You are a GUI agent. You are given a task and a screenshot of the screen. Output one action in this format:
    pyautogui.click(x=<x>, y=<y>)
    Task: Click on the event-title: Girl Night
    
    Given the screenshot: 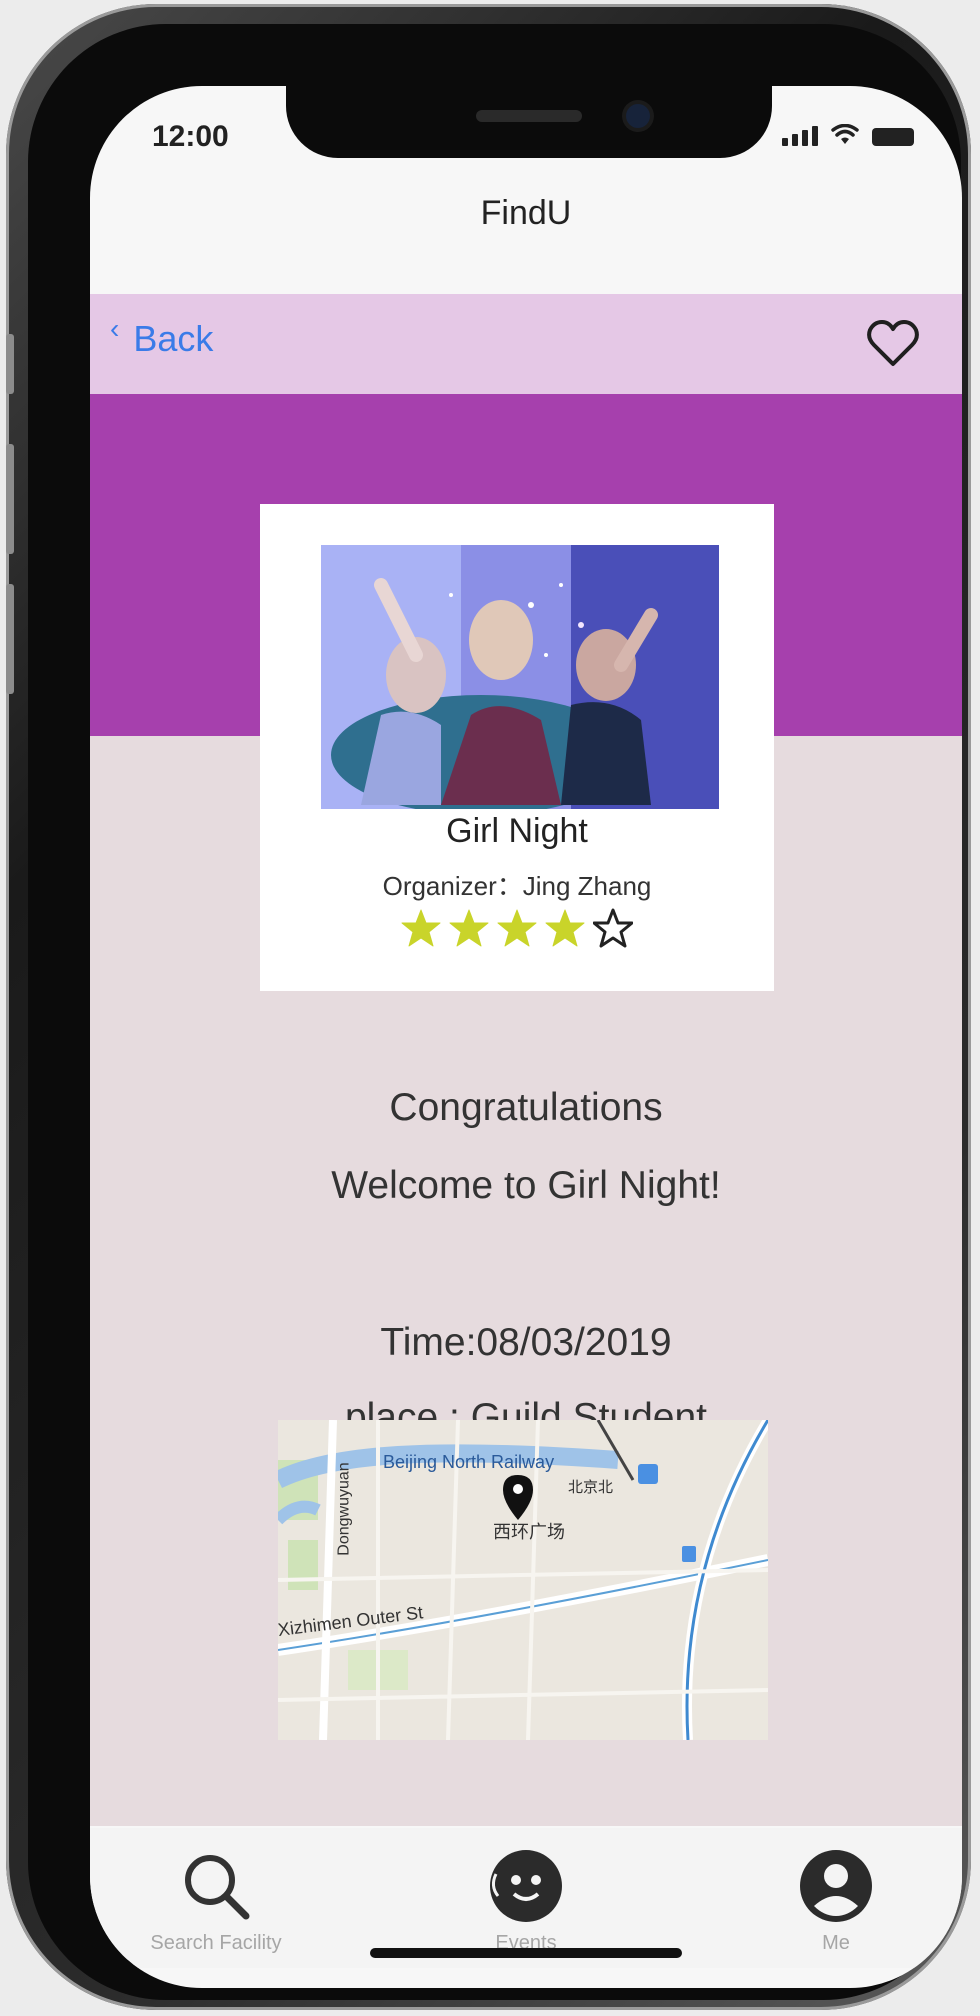 What is the action you would take?
    pyautogui.click(x=517, y=831)
    